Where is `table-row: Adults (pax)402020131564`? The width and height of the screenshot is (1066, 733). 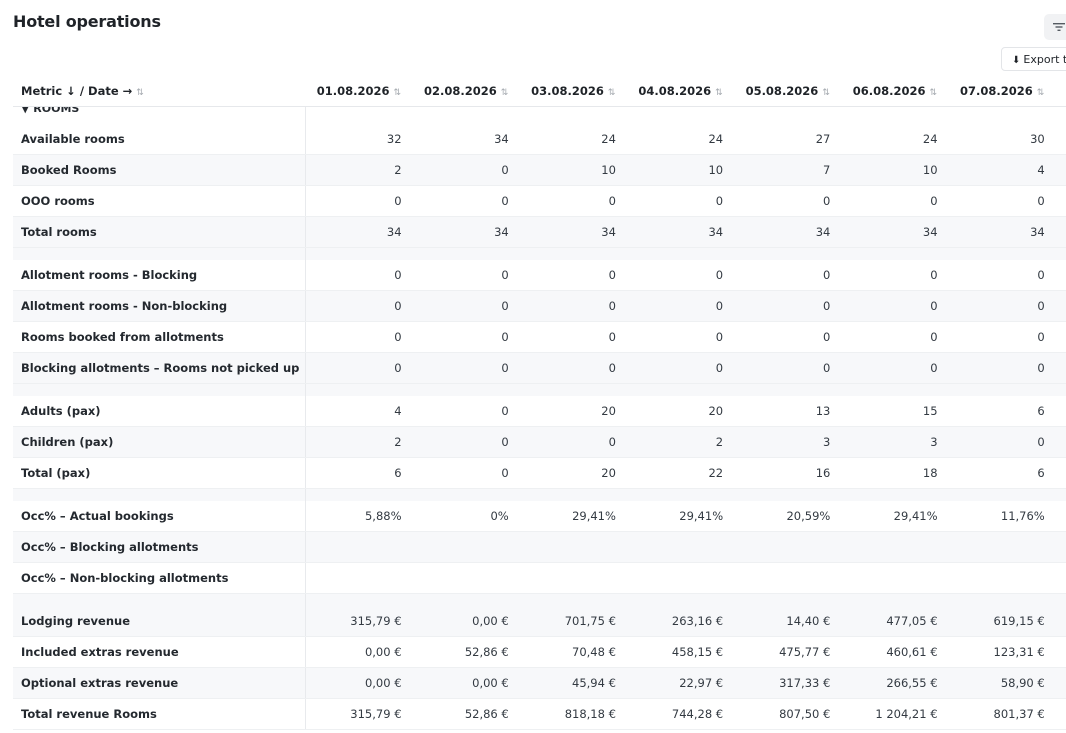 table-row: Adults (pax)402020131564 is located at coordinates (539, 411).